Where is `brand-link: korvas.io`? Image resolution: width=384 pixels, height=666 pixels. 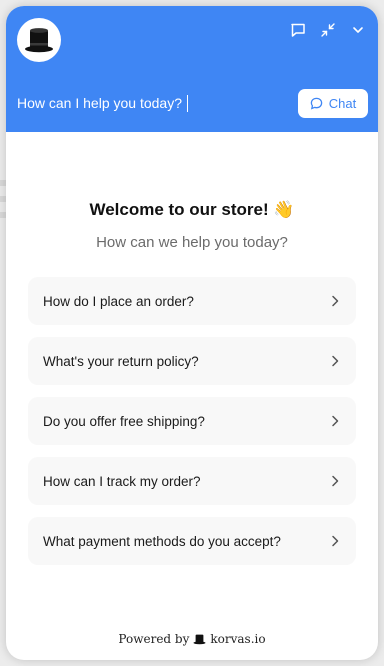 brand-link: korvas.io is located at coordinates (237, 639).